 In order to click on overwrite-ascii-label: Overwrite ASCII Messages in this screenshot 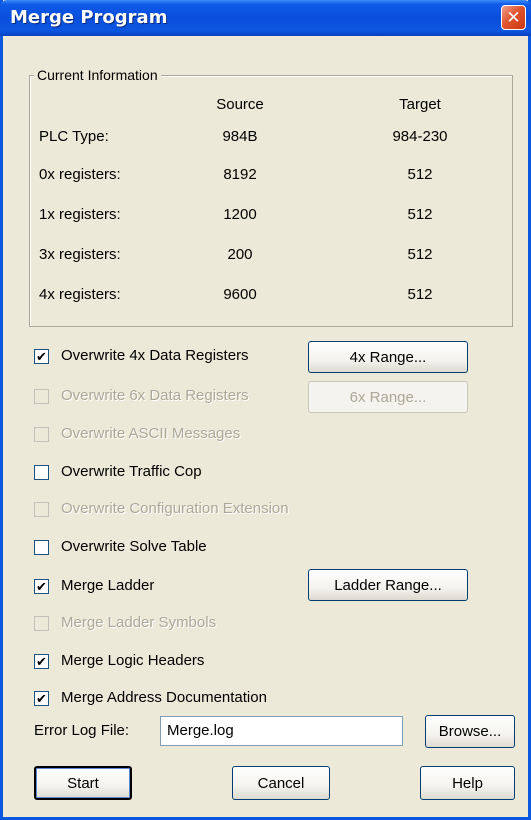, I will do `click(151, 433)`.